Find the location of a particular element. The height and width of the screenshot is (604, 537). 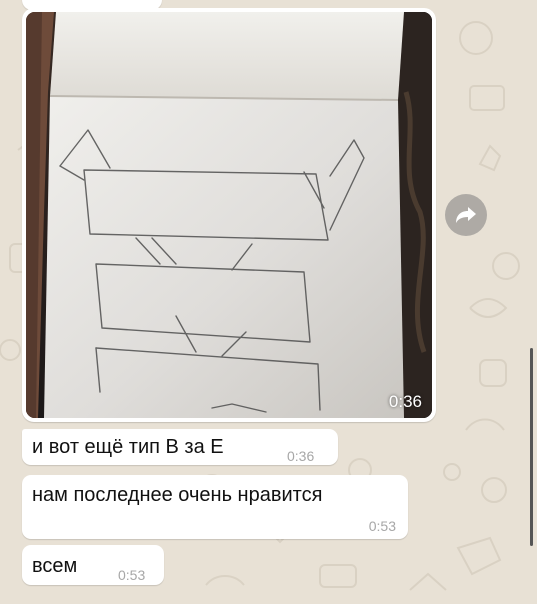

message-timestamp: 0:36 is located at coordinates (301, 456).